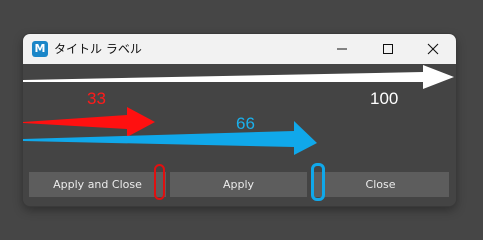 This screenshot has height=240, width=483. I want to click on red-value-label: 33, so click(96, 98).